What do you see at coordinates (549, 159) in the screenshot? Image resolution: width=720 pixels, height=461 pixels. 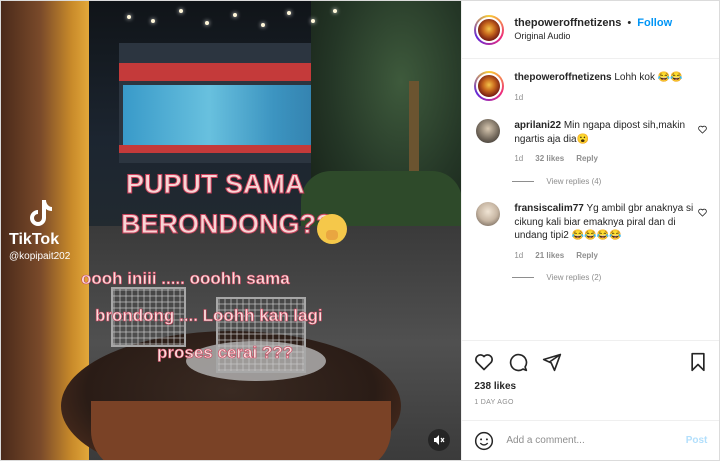 I see `comment-likes: 32 likes` at bounding box center [549, 159].